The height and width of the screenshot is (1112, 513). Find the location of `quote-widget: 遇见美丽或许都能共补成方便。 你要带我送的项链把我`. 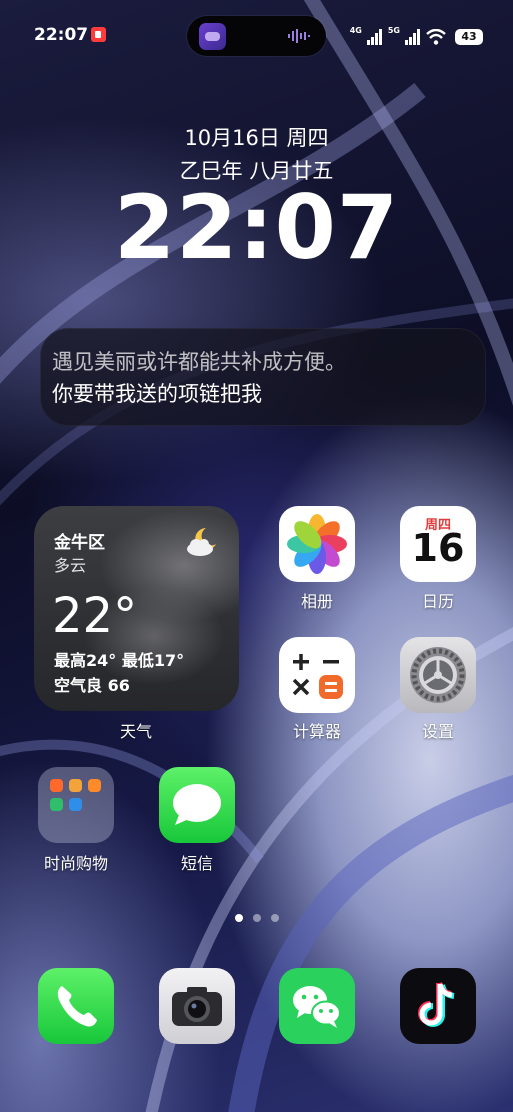

quote-widget: 遇见美丽或许都能共补成方便。 你要带我送的项链把我 is located at coordinates (263, 377).